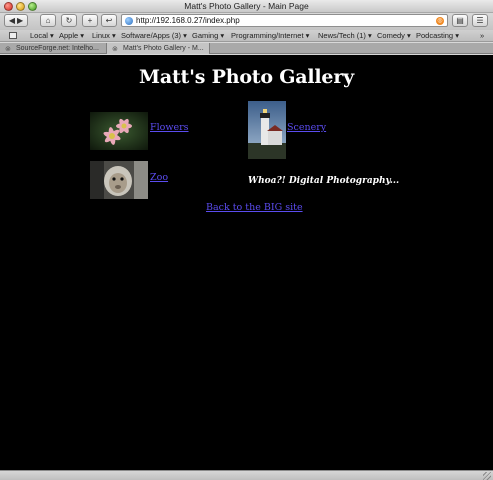  I want to click on plus-icon: +, so click(90, 20).